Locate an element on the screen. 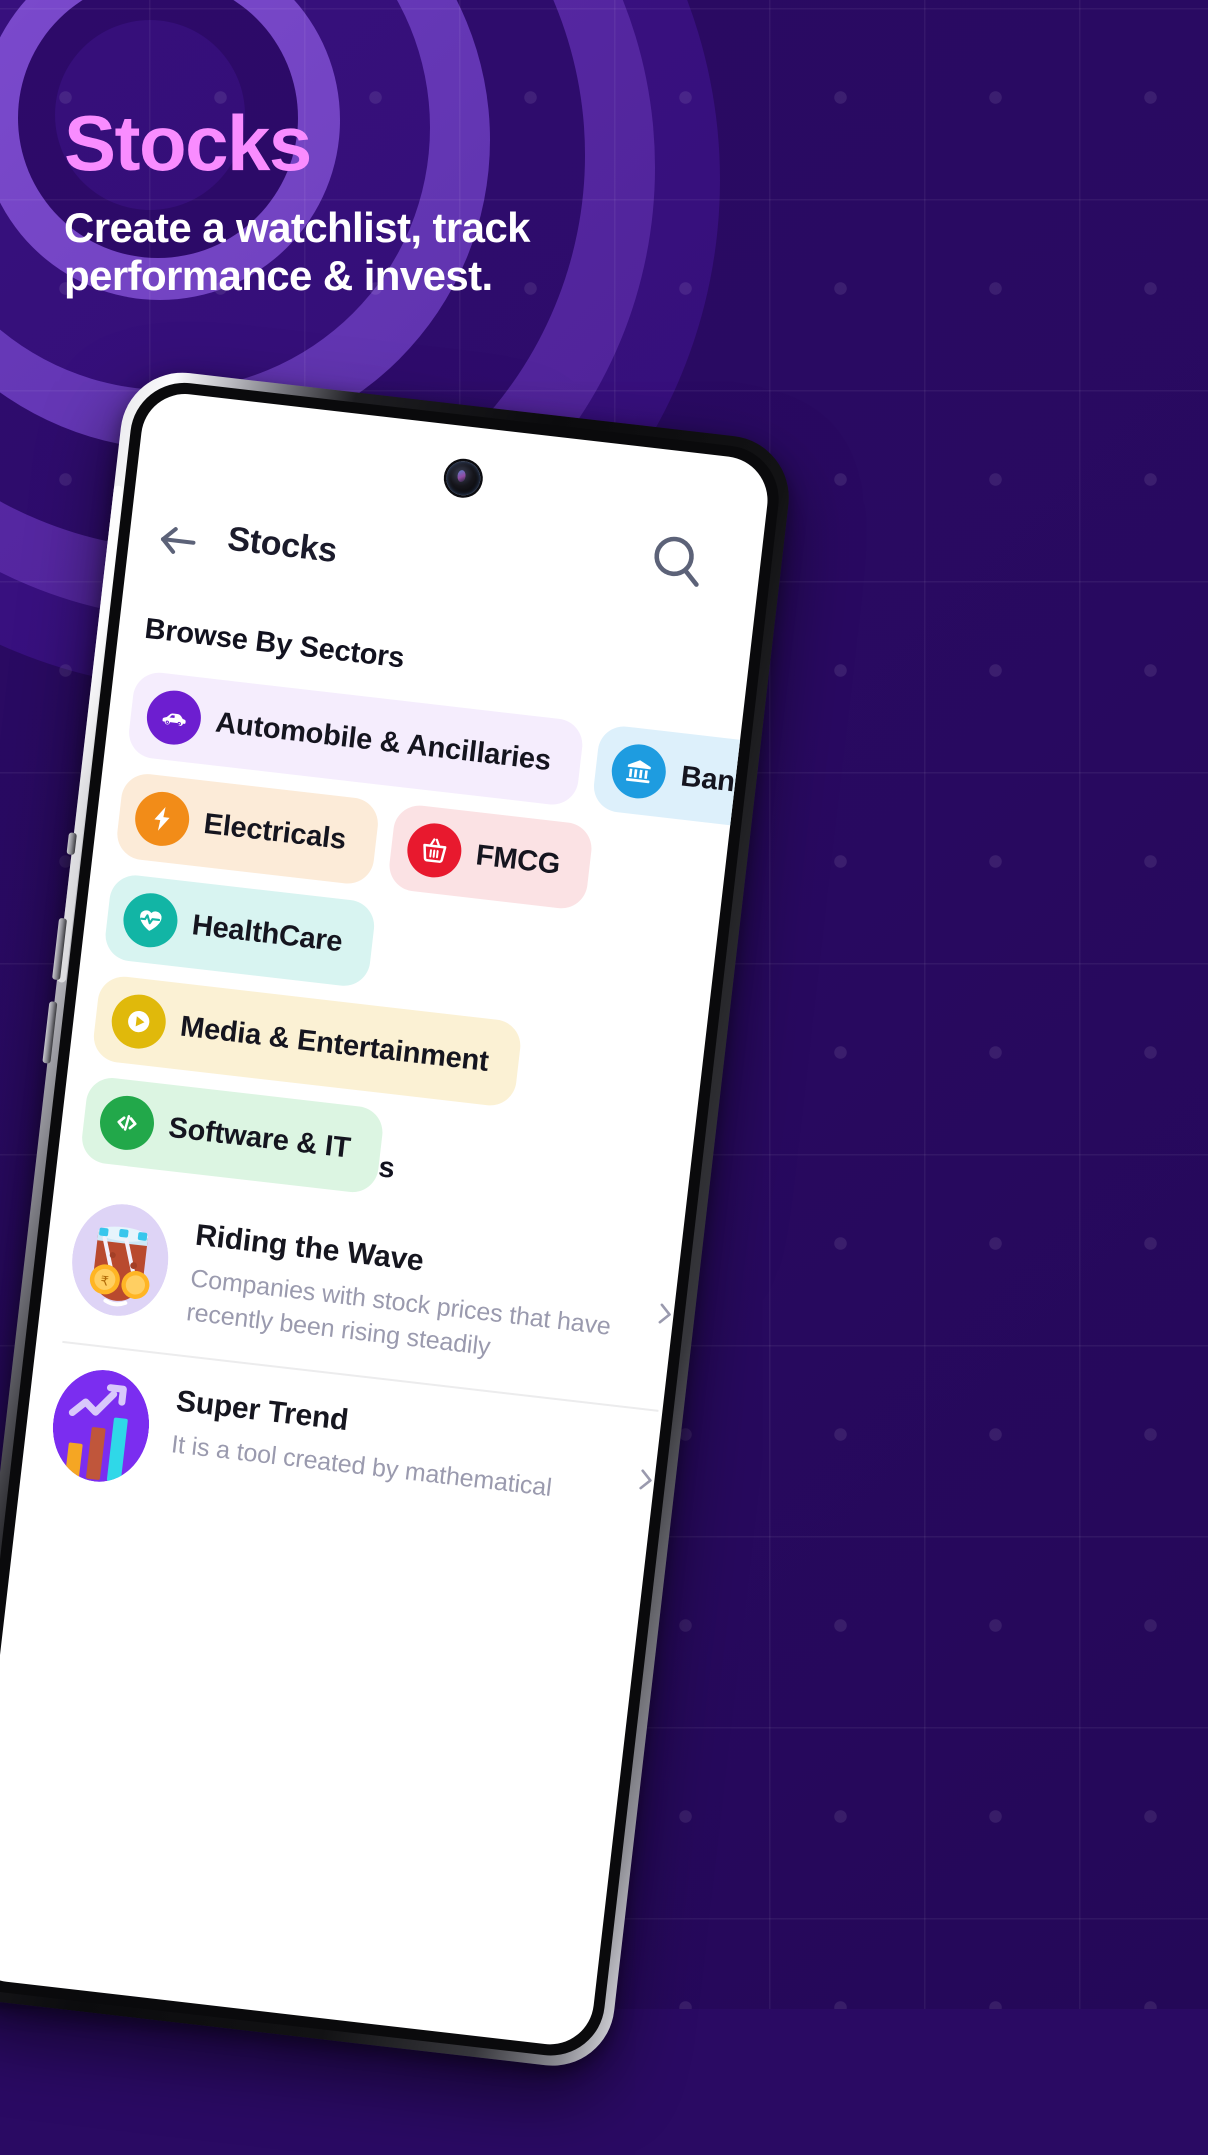  sector-chip-label: Software & IT is located at coordinates (259, 1138).